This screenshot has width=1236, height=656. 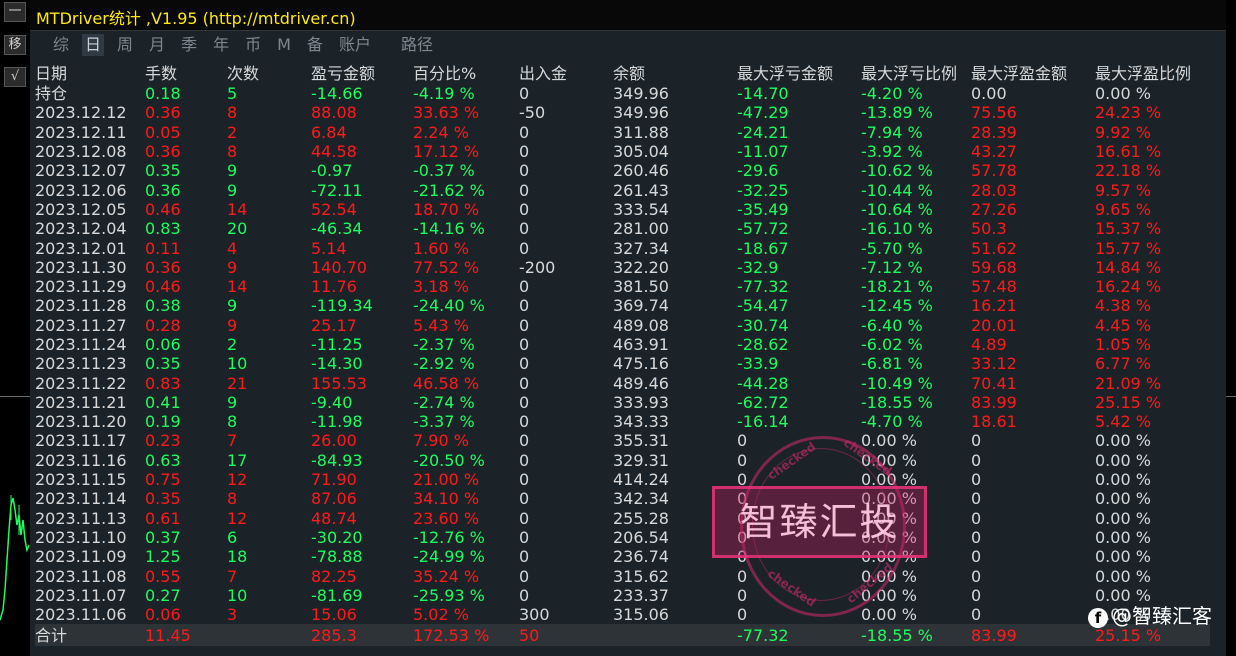 What do you see at coordinates (163, 248) in the screenshot?
I see `cell-lots: 0.11` at bounding box center [163, 248].